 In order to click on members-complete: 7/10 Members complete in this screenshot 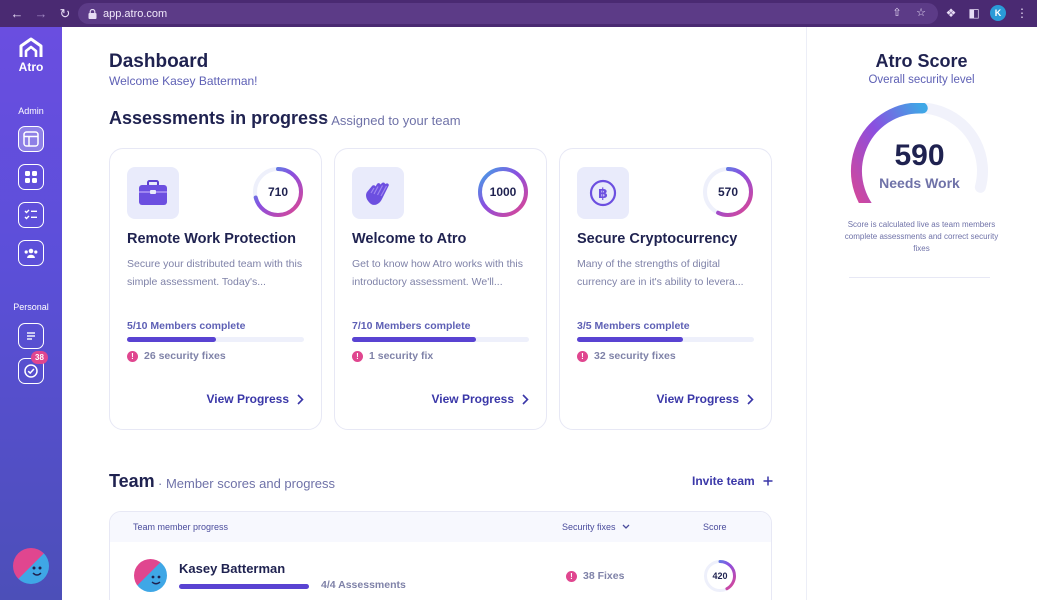, I will do `click(411, 326)`.